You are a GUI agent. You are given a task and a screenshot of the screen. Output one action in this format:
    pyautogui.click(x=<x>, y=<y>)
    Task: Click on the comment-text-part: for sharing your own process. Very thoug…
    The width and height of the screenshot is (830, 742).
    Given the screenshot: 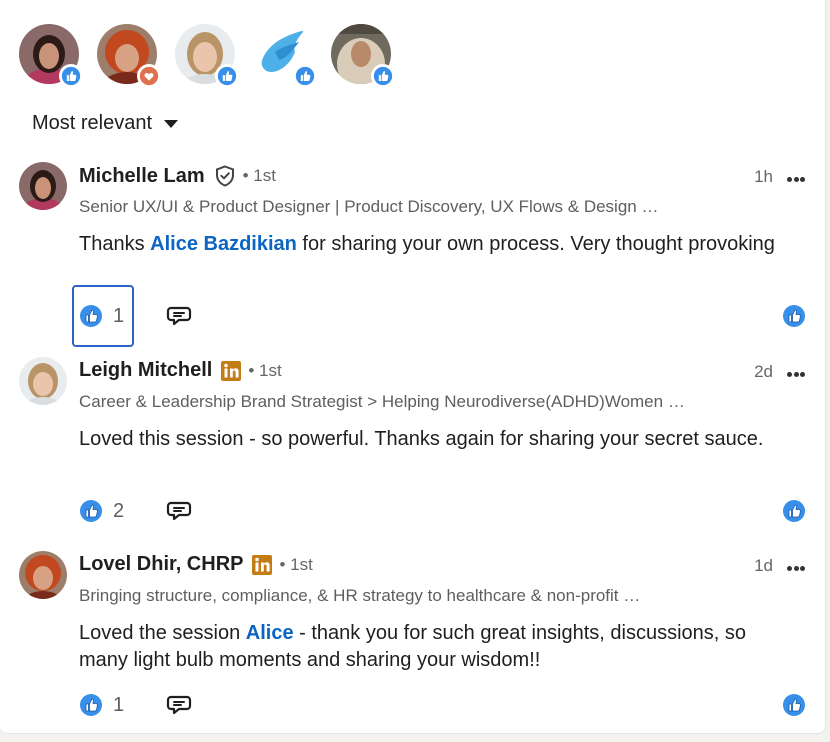 What is the action you would take?
    pyautogui.click(x=535, y=244)
    